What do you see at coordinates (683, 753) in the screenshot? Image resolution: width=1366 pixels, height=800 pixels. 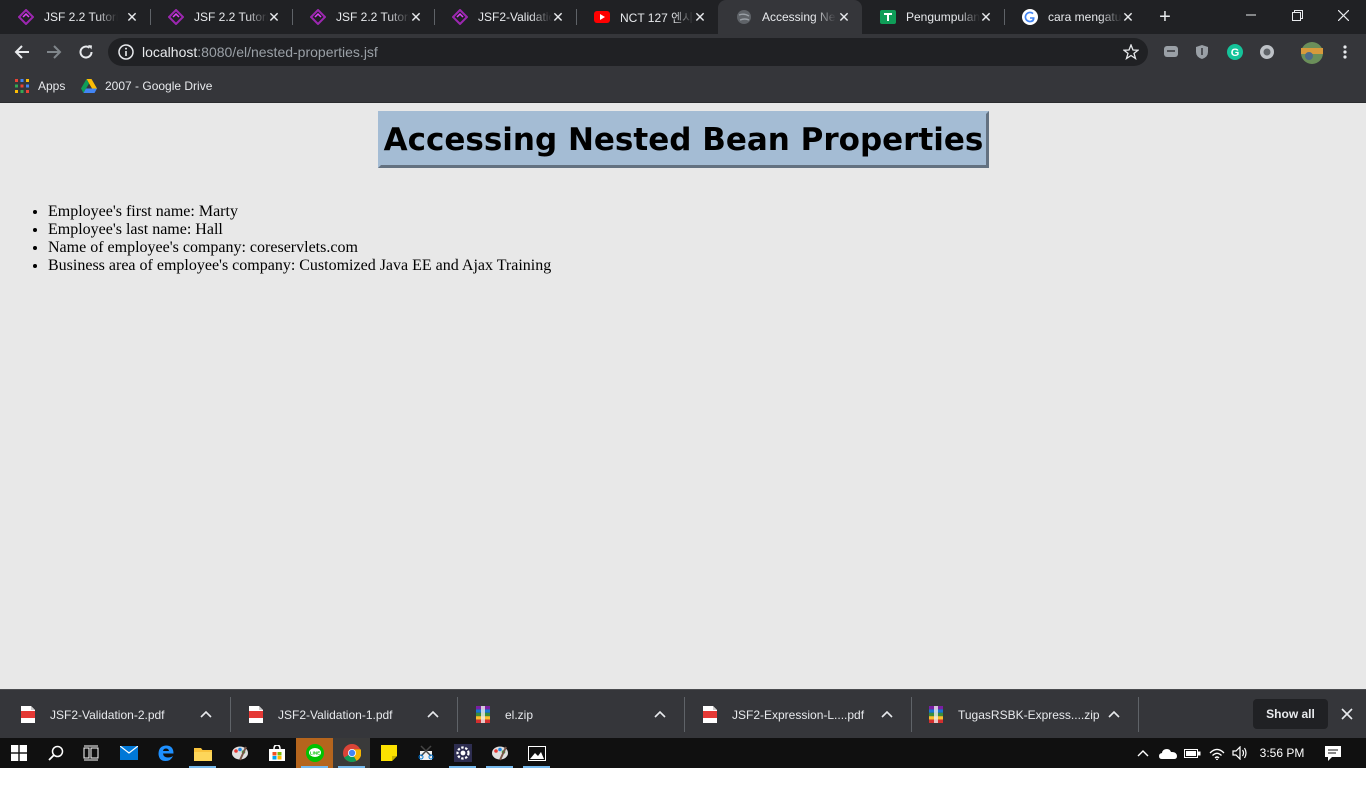 I see `windows-taskbar: LINE 3:56 PM` at bounding box center [683, 753].